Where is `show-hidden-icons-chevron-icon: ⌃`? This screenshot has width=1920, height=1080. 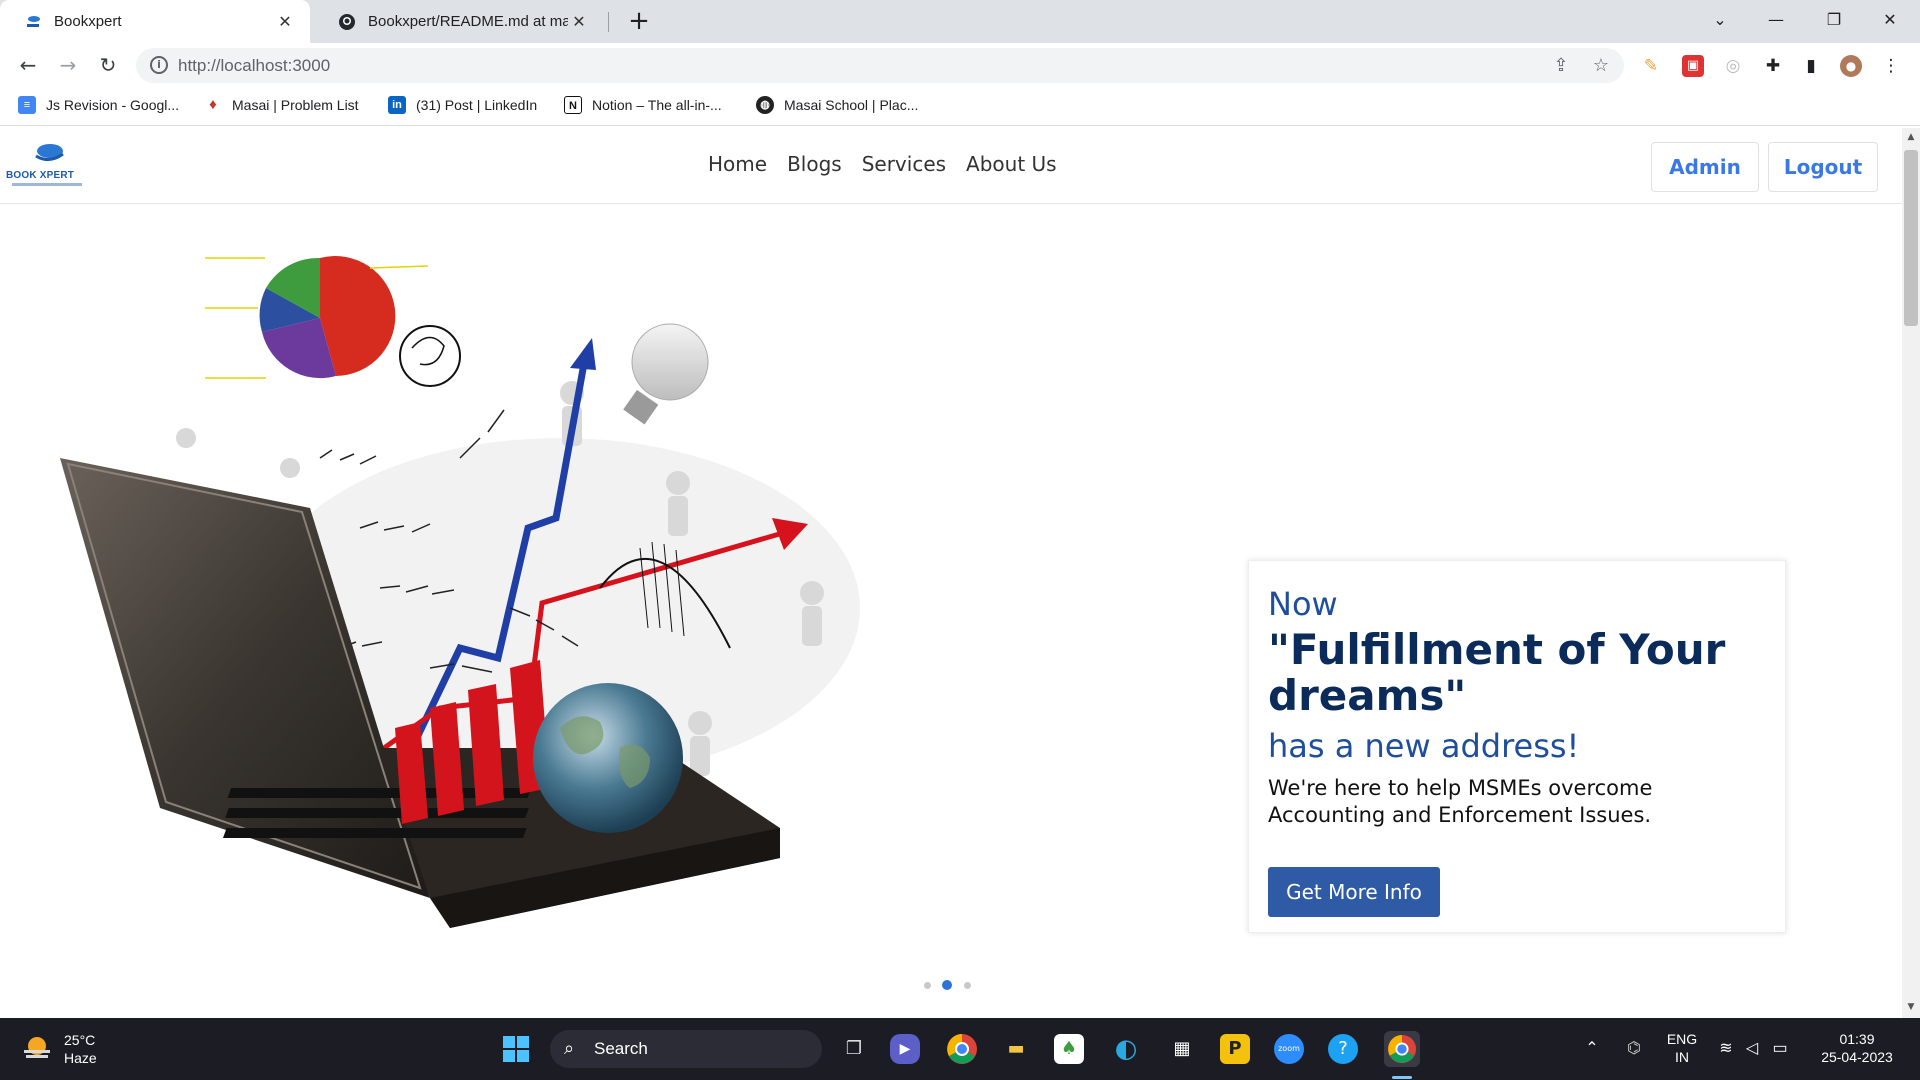
show-hidden-icons-chevron-icon: ⌃ is located at coordinates (1592, 1049).